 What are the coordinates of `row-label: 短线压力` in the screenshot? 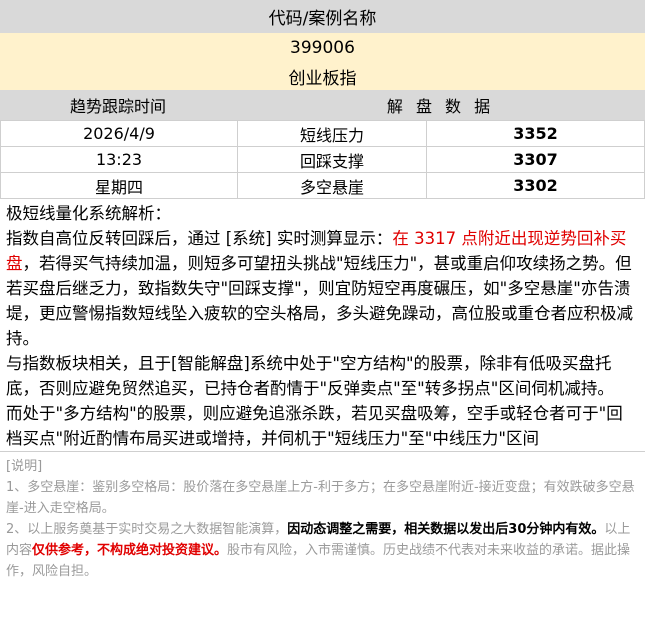 It's located at (332, 133).